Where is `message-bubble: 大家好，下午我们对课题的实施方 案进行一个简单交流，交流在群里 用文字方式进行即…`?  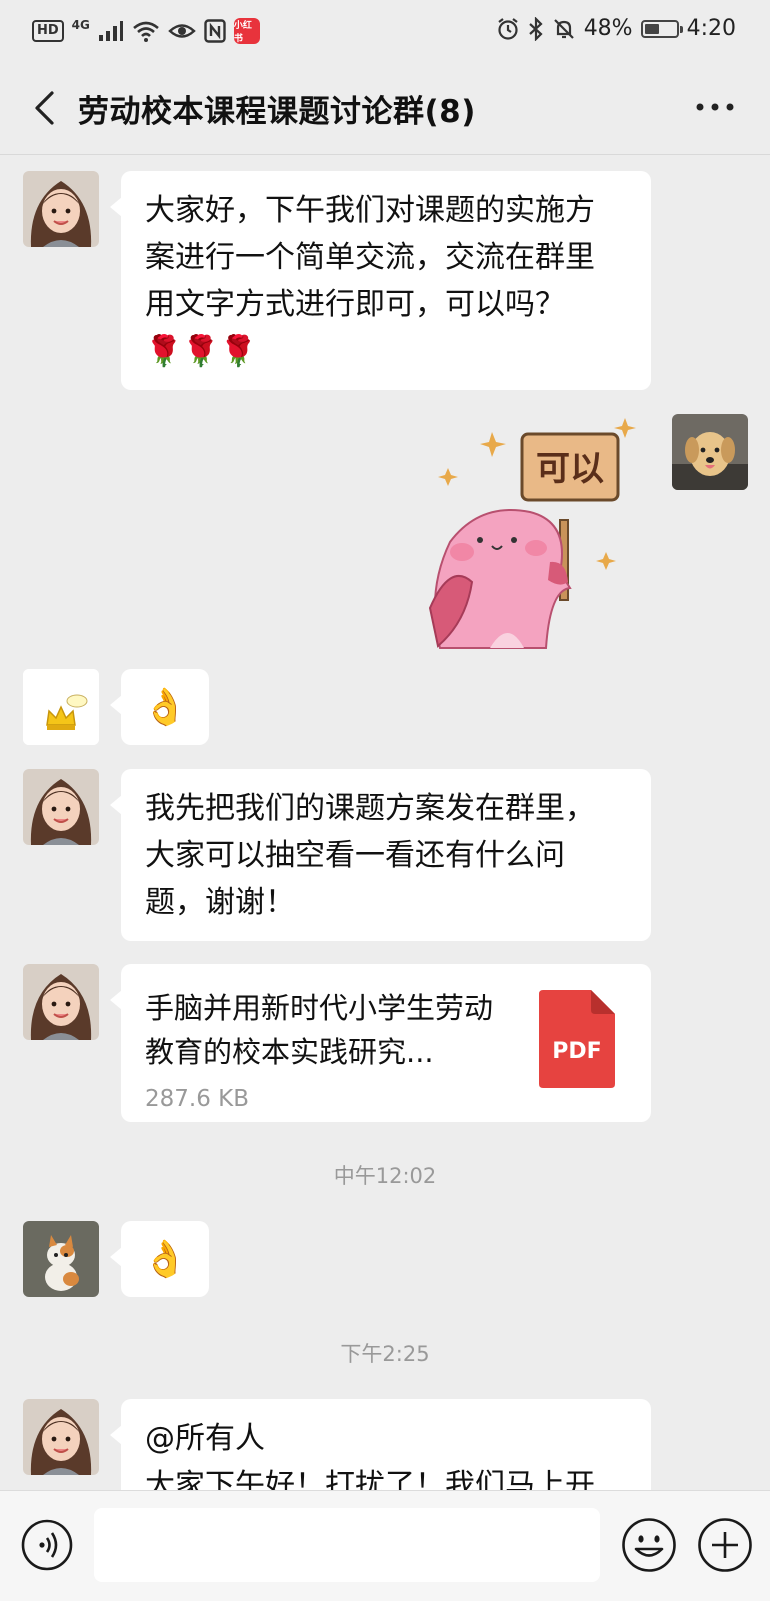 message-bubble: 大家好，下午我们对课题的实施方 案进行一个简单交流，交流在群里 用文字方式进行即… is located at coordinates (380, 280).